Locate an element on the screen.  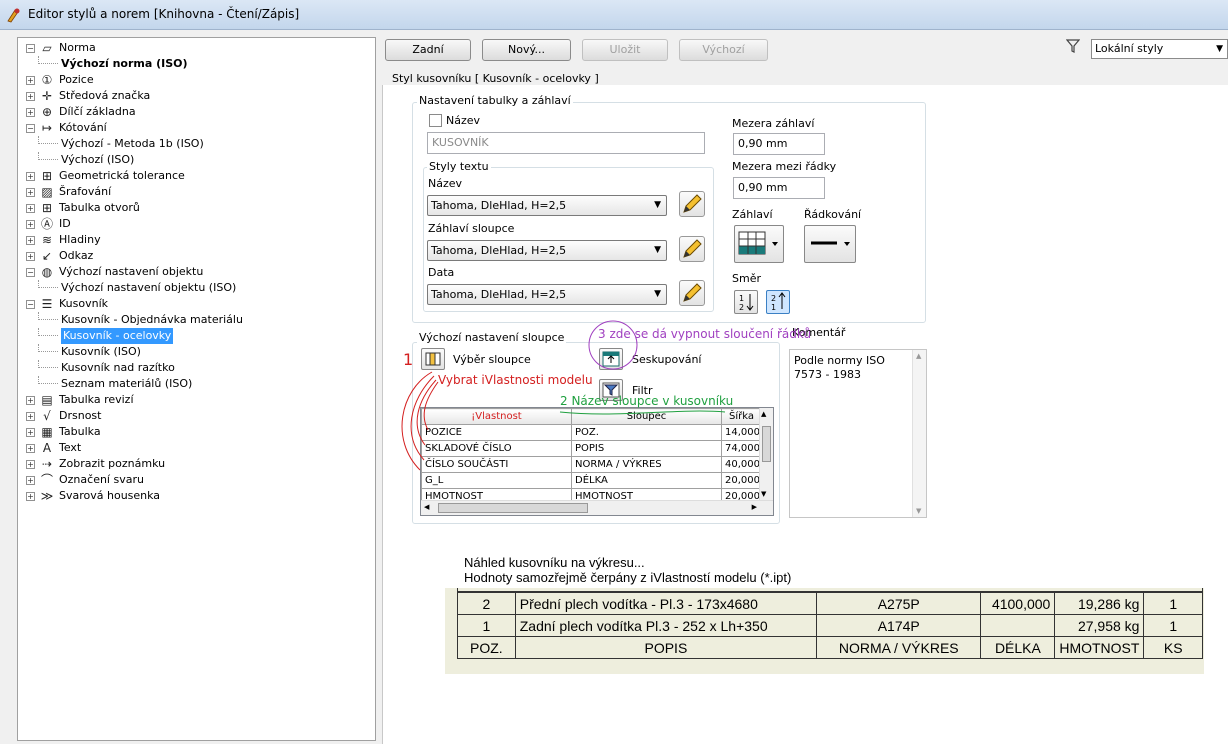
preview-cell: Zadní plech vodítka Pl.3 - 252 x Lh+350 is located at coordinates (666, 625).